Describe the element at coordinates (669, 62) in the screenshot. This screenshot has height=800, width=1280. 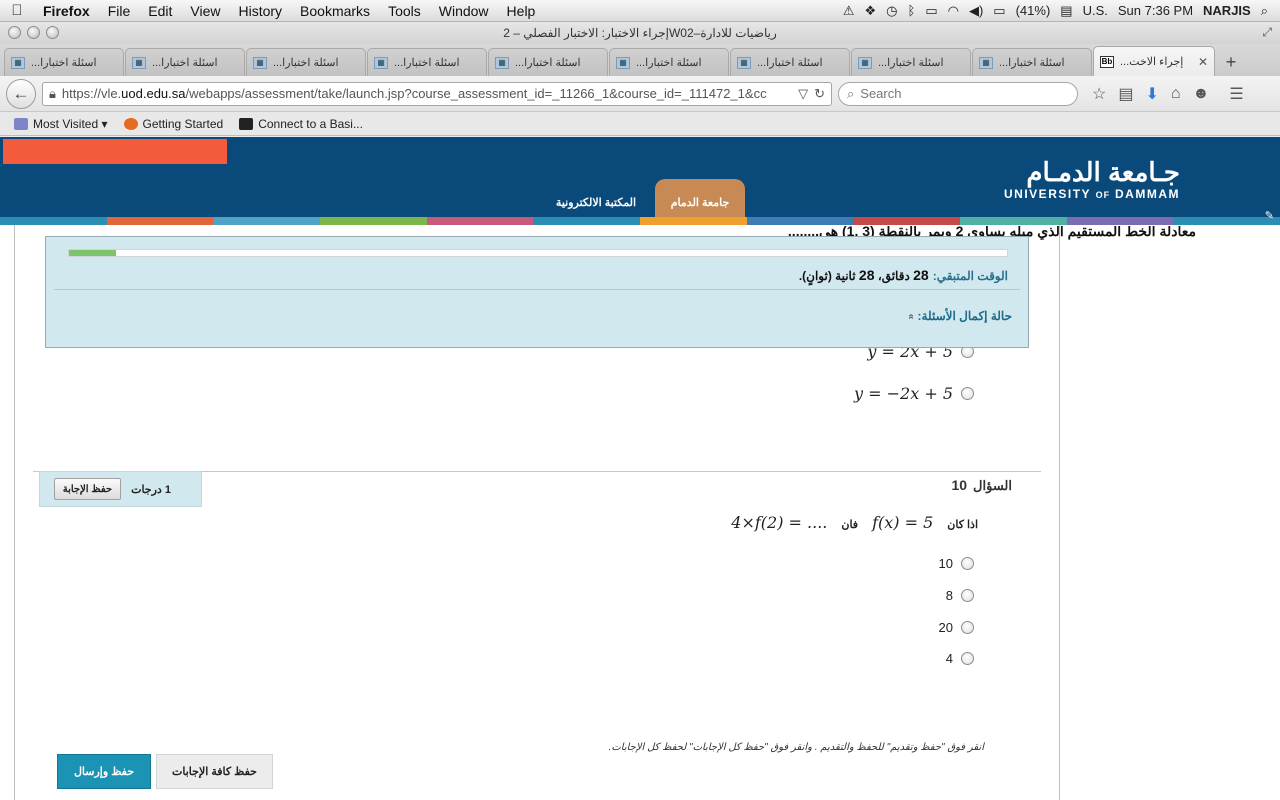
I see `tab-quiz-6: ▦ ...اسئلة اختبارا` at that location.